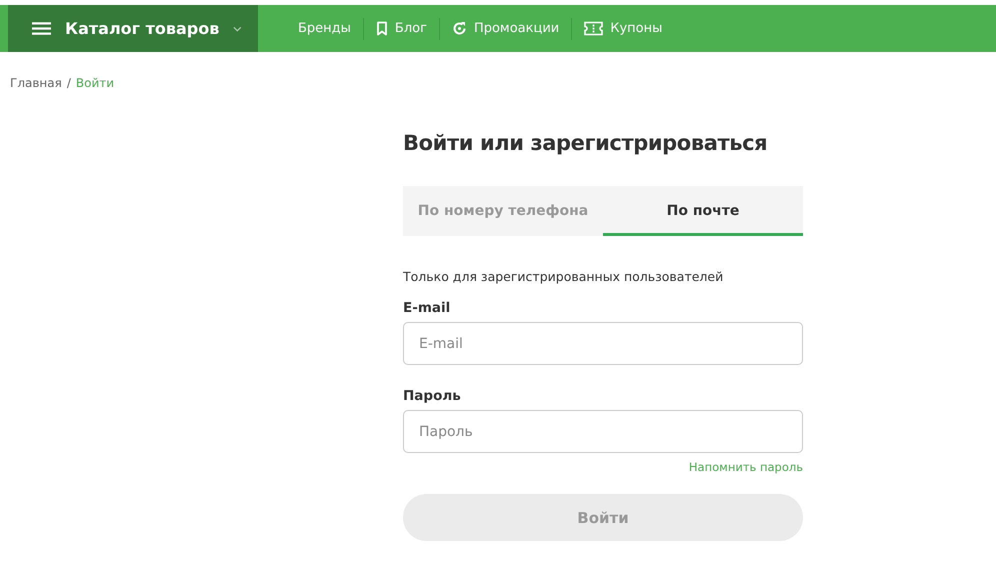  Describe the element at coordinates (563, 276) in the screenshot. I see `info-text: Только для зарегистрированных пользователей` at that location.